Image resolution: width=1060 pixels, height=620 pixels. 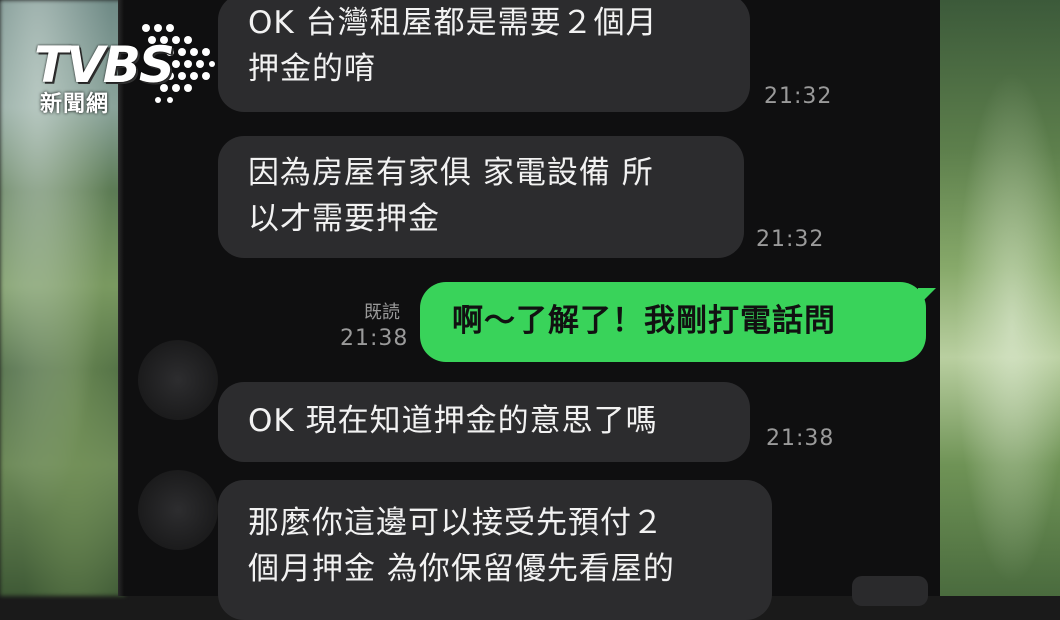 I want to click on message-bubble-incoming: 因為房屋有家俱 家電設備 所 以才需要押金, so click(x=481, y=197).